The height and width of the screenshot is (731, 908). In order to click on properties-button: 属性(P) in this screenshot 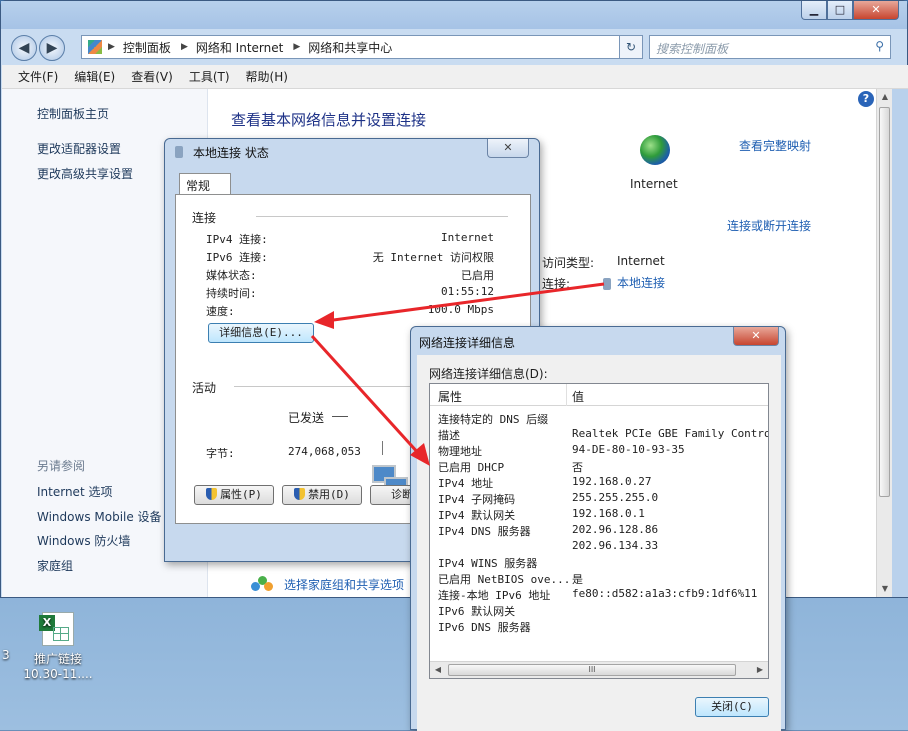, I will do `click(234, 495)`.